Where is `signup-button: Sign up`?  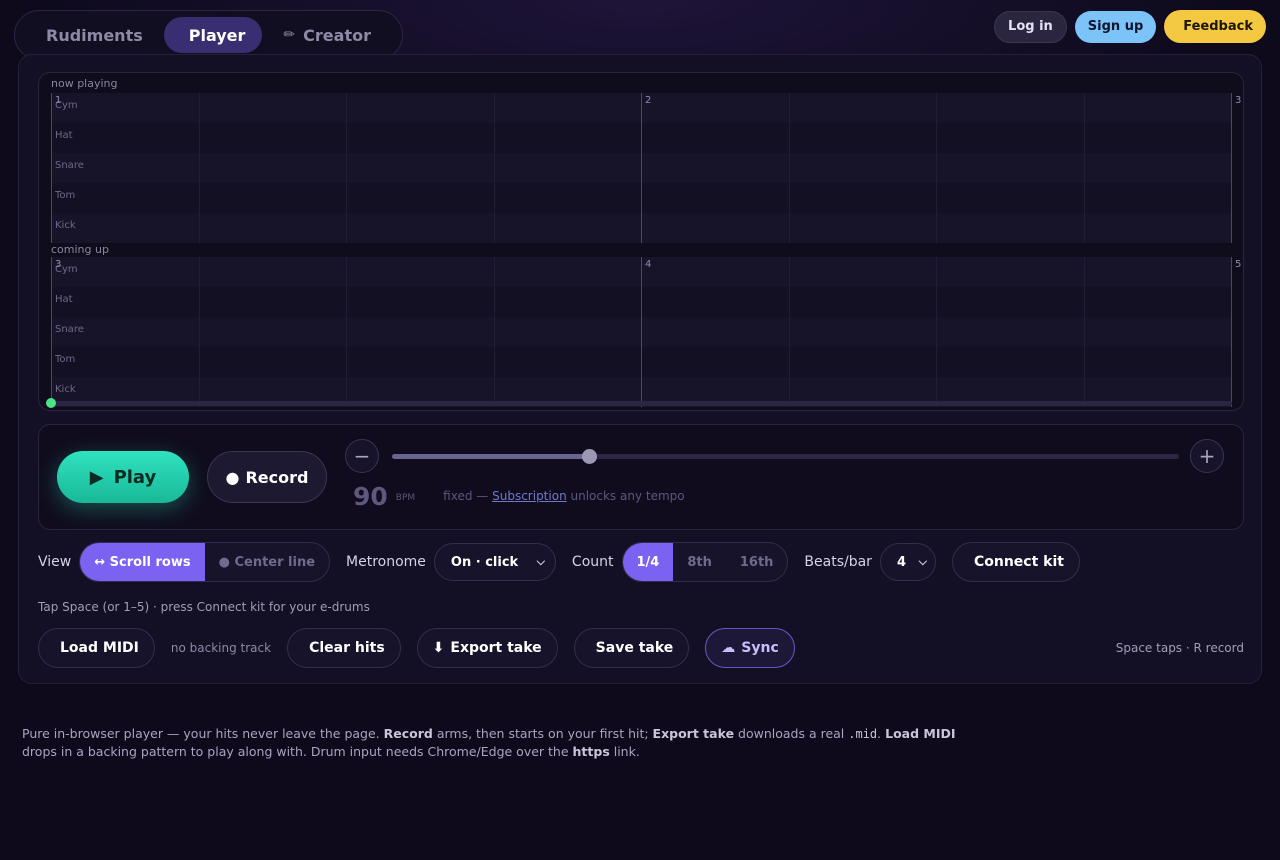
signup-button: Sign up is located at coordinates (1115, 26).